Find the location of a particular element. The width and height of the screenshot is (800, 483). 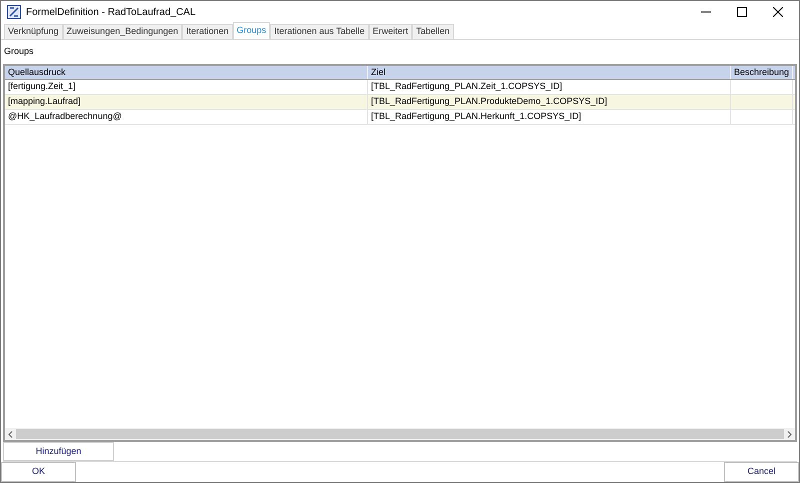

table-cell: [TBL_RadFertigung_PLAN.Herkunft_1.COPSYS_ID] is located at coordinates (549, 117).